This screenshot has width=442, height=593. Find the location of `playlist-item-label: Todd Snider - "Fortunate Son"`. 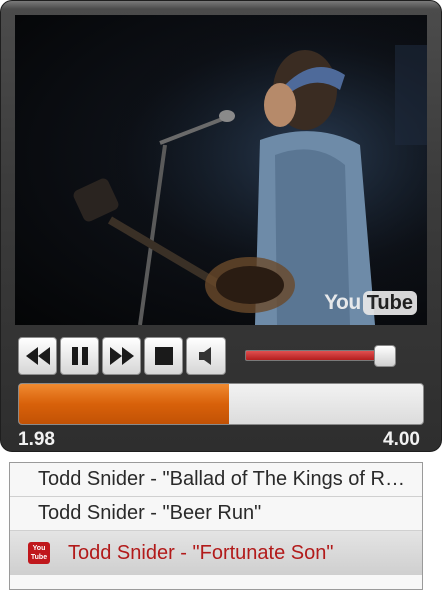

playlist-item-label: Todd Snider - "Fortunate Son" is located at coordinates (201, 552).